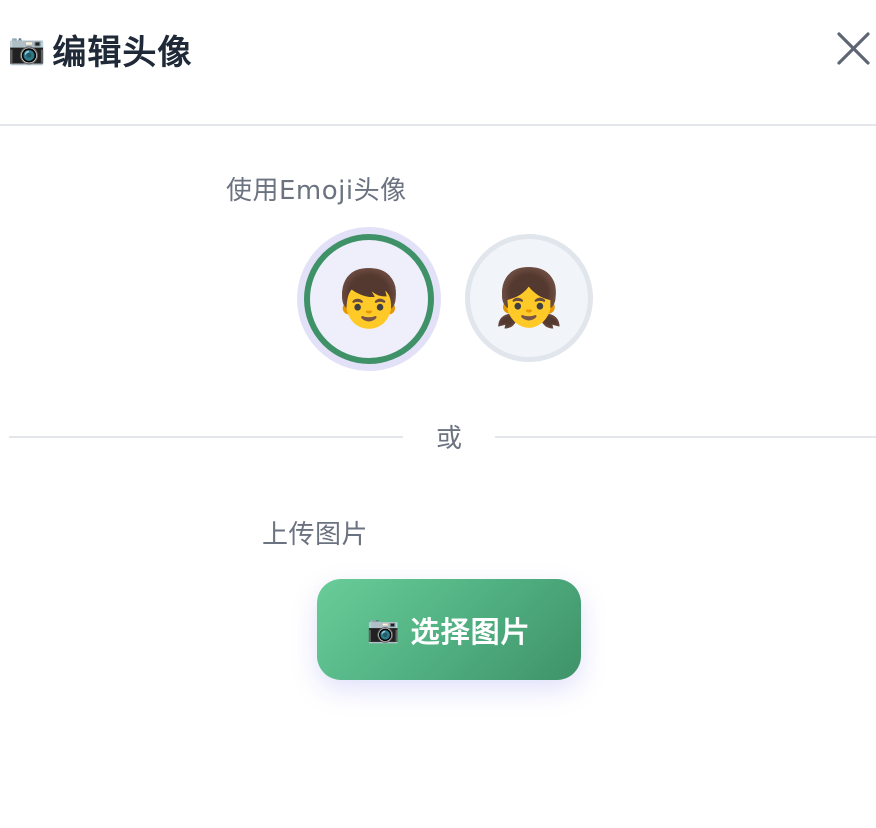  What do you see at coordinates (685, 437) in the screenshot?
I see `divider-line-right` at bounding box center [685, 437].